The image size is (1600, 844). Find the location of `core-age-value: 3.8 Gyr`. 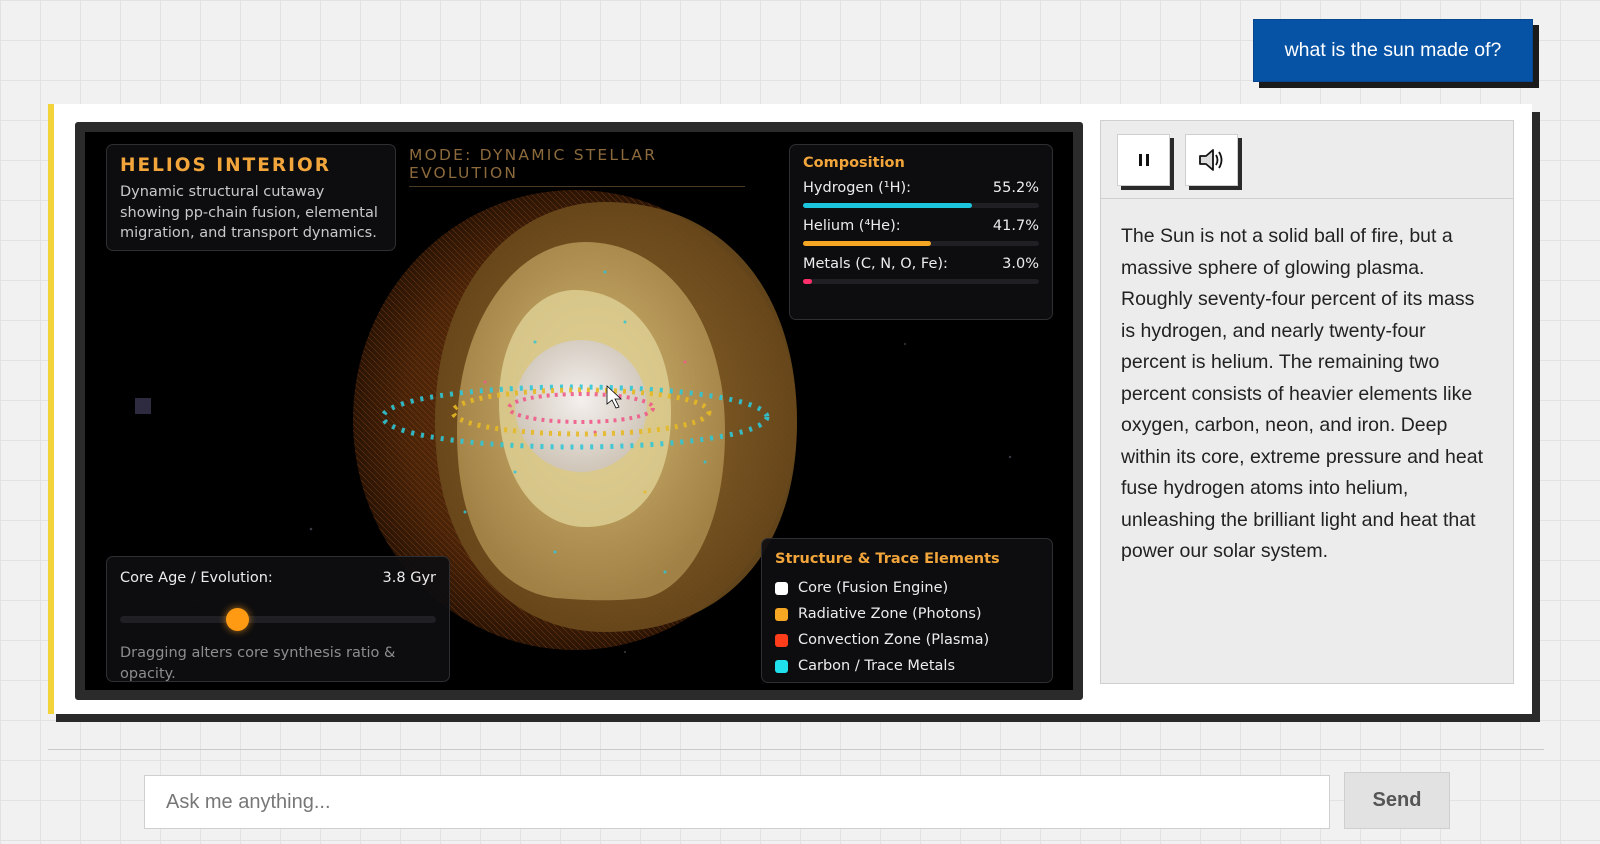

core-age-value: 3.8 Gyr is located at coordinates (409, 578).